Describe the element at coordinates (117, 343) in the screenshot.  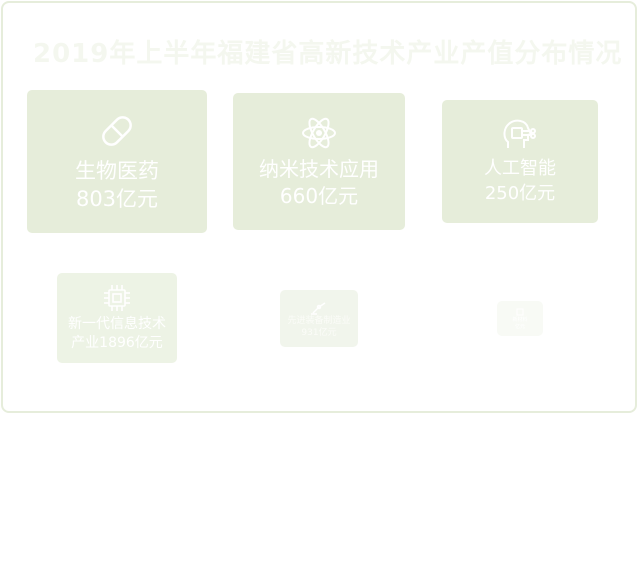
I see `tile-value: 产业1896亿元` at that location.